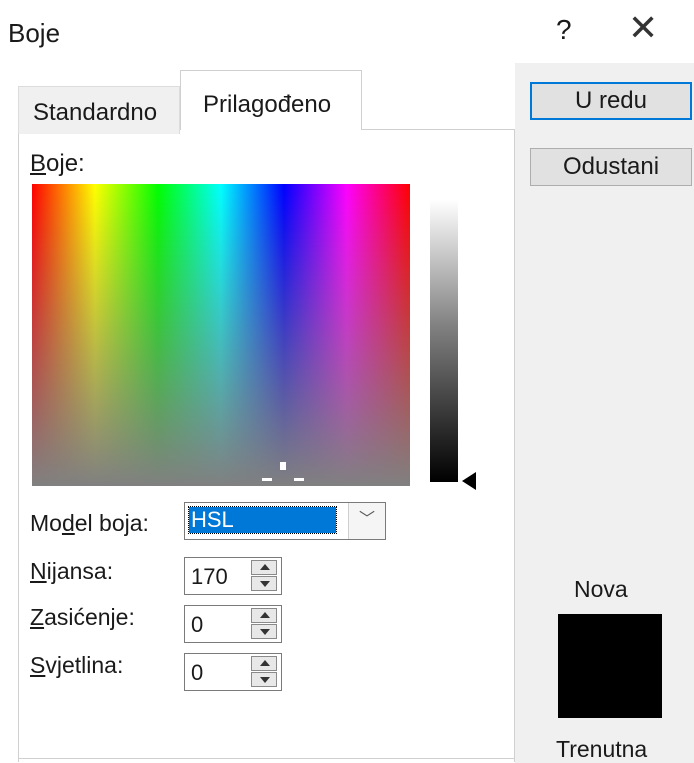 The image size is (694, 763). What do you see at coordinates (111, 523) in the screenshot?
I see `color-model-label-post: el boja:` at bounding box center [111, 523].